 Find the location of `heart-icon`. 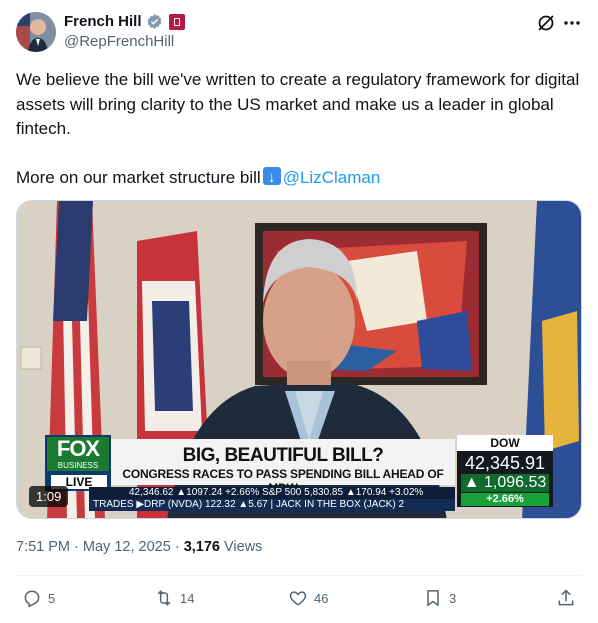

heart-icon is located at coordinates (298, 598).